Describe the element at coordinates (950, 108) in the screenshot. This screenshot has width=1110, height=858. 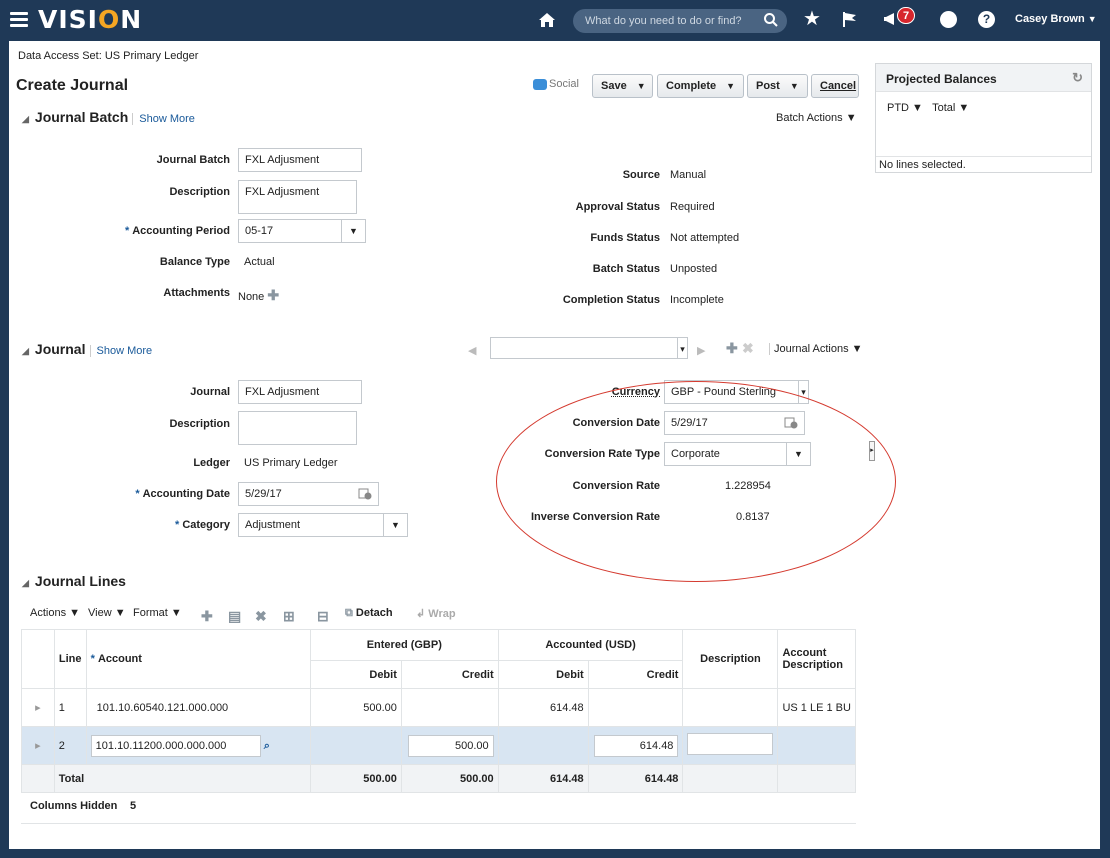
I see `total-dropdown: Total ▼` at that location.